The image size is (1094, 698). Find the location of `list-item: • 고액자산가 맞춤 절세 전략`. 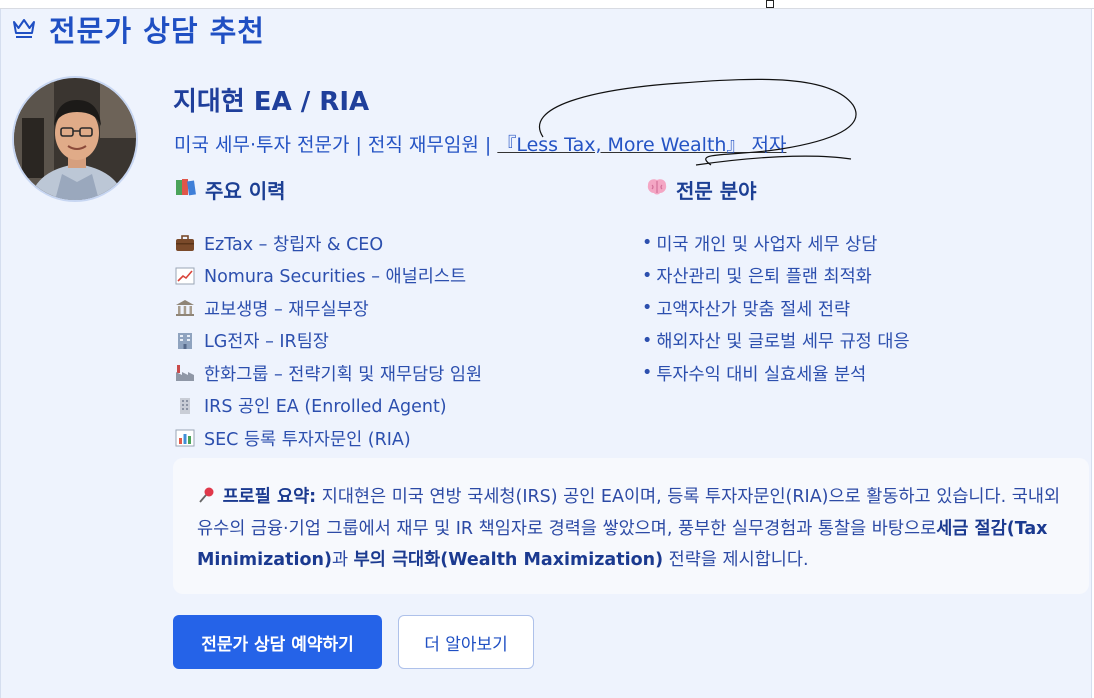

list-item: • 고액자산가 맞춤 절세 전략 is located at coordinates (776, 308).